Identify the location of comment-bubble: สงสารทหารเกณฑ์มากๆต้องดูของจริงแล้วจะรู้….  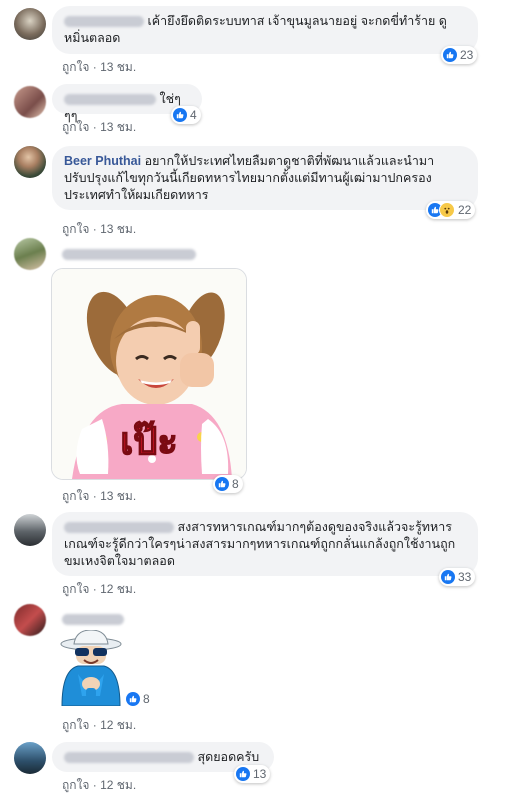
(265, 544).